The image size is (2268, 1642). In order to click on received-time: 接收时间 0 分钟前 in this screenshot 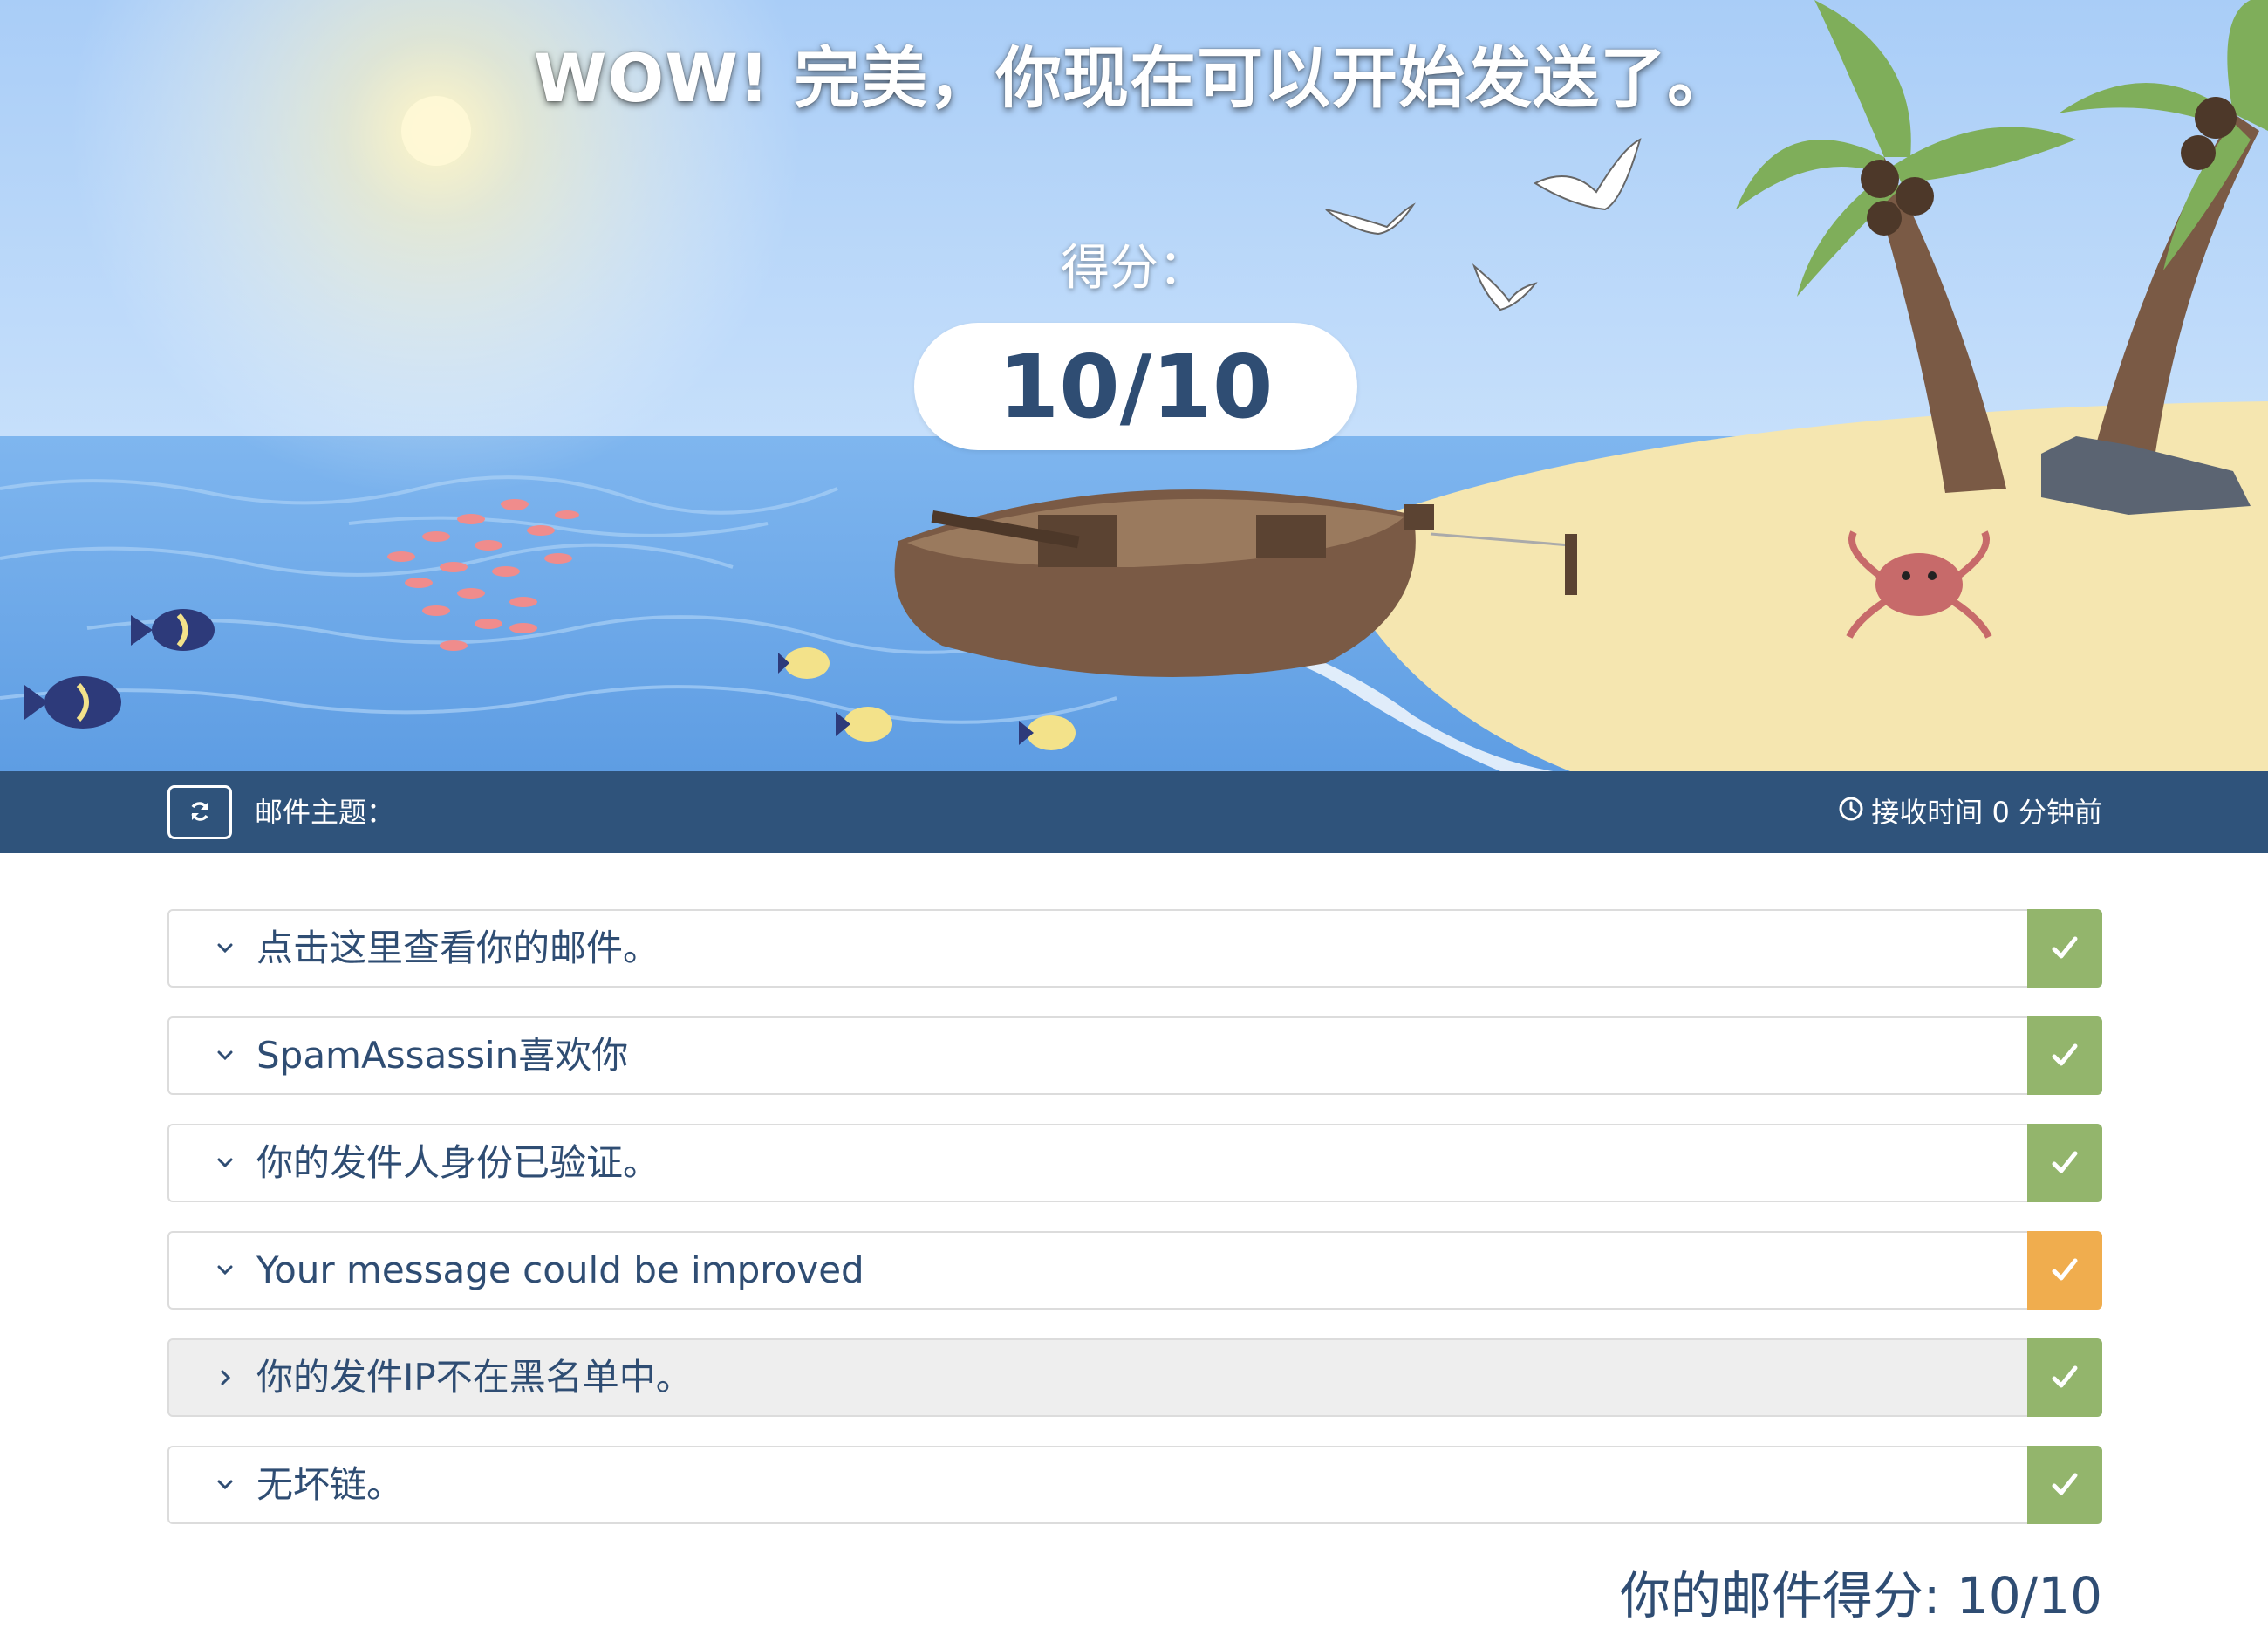, I will do `click(1970, 812)`.